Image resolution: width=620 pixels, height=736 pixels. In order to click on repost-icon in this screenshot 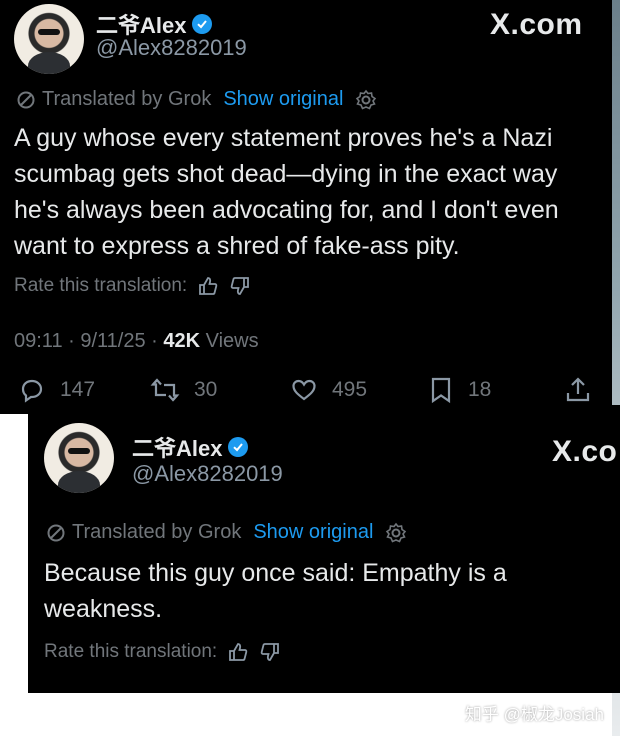, I will do `click(165, 390)`.